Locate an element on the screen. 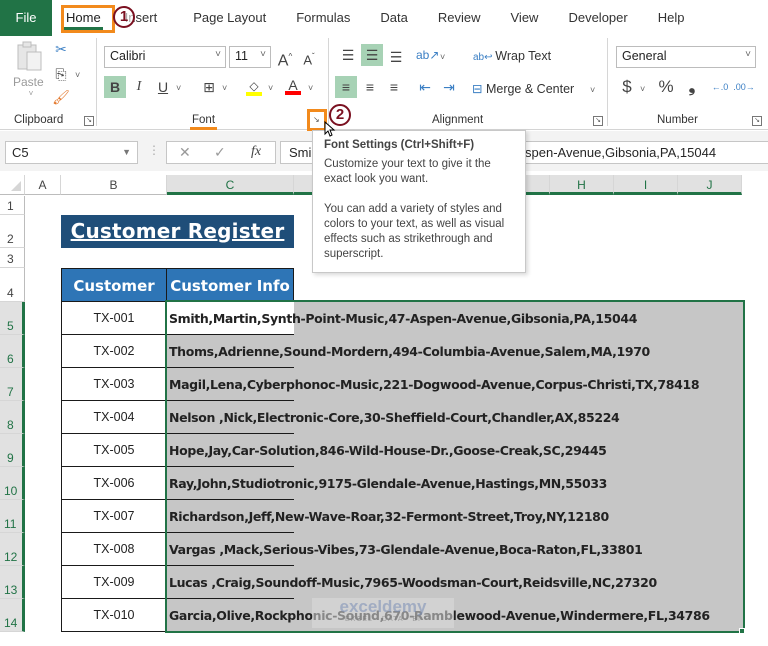 The width and height of the screenshot is (768, 646). row-header-4: 4 is located at coordinates (12, 285).